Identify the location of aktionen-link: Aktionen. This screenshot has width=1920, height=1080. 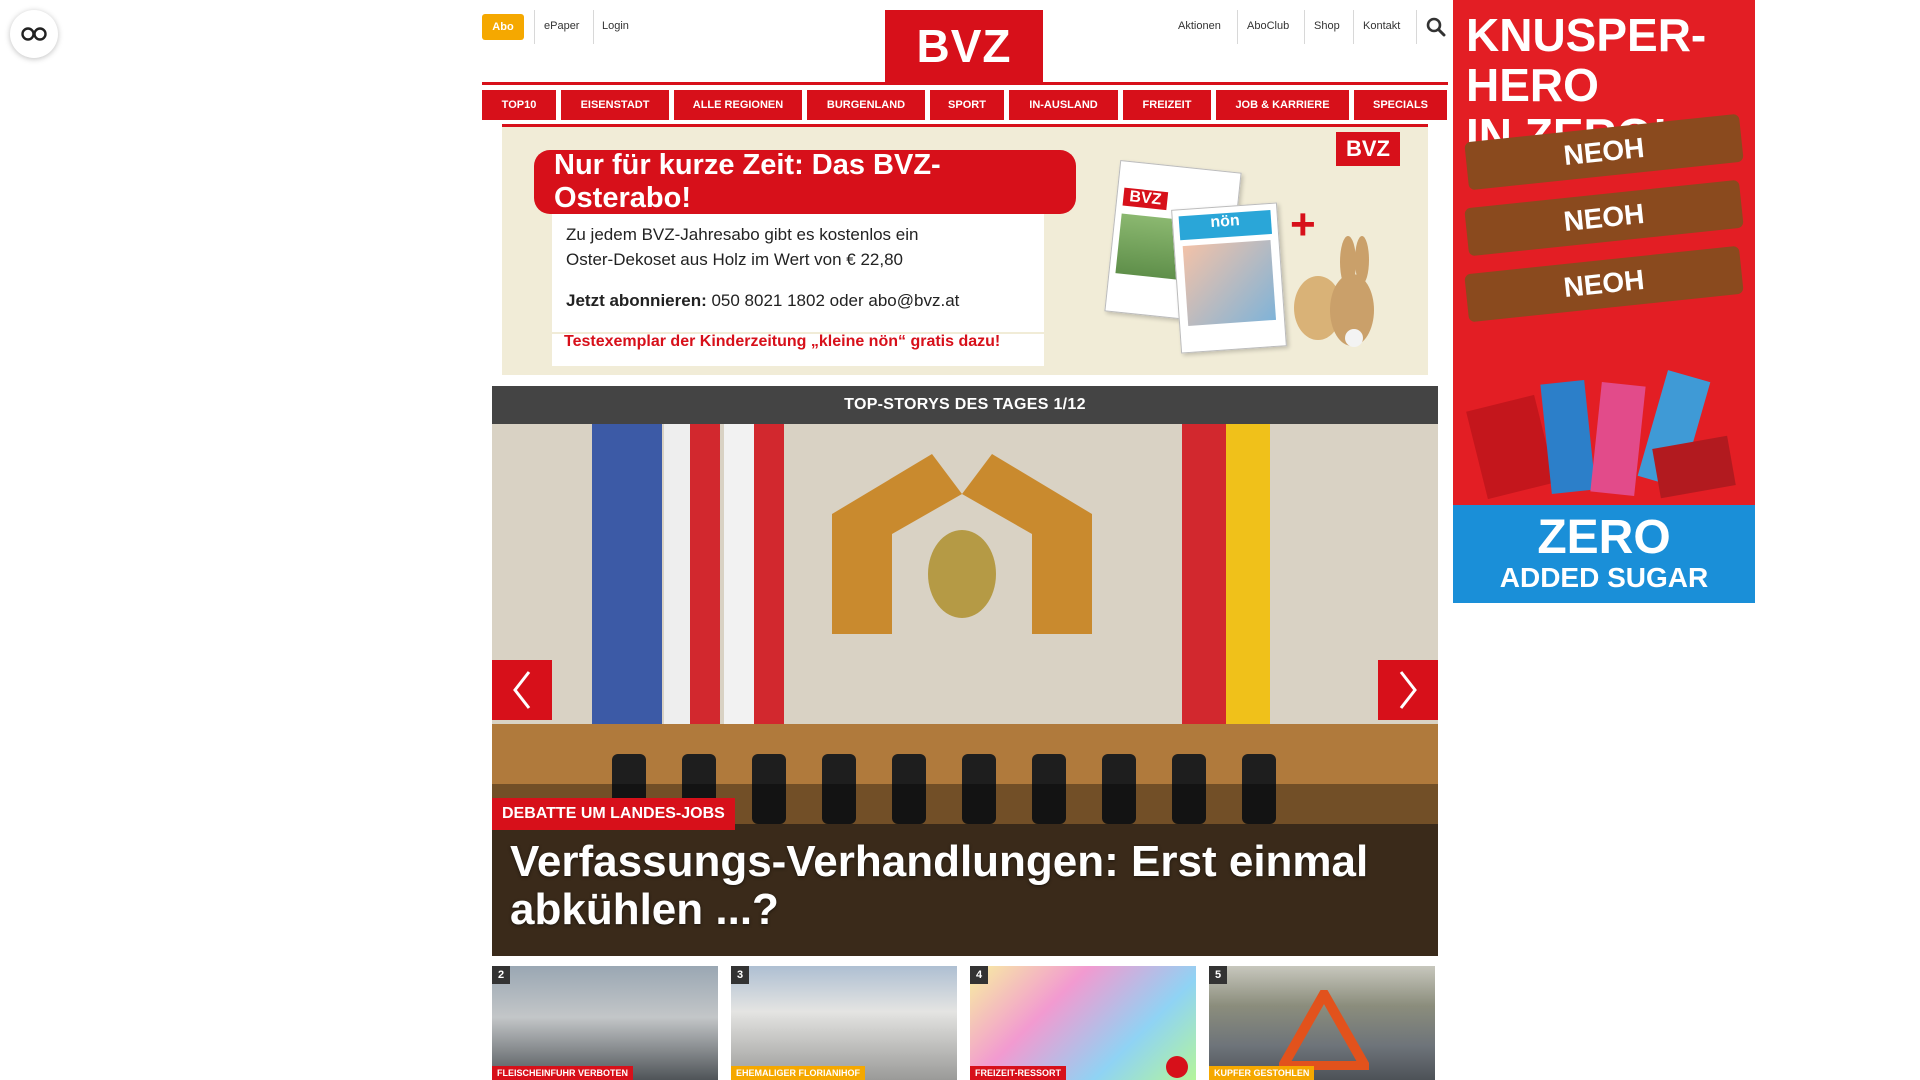
(1199, 26).